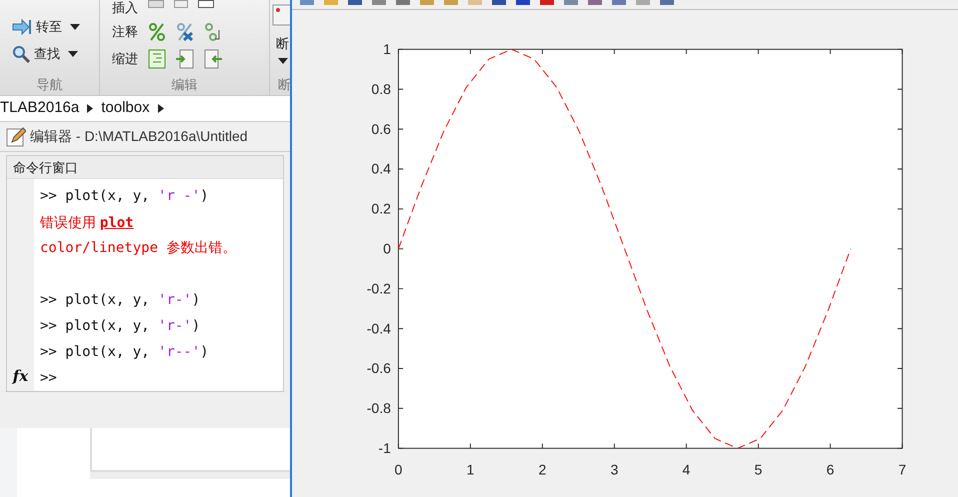 The height and width of the screenshot is (497, 958). I want to click on tick-label: -0.6, so click(378, 368).